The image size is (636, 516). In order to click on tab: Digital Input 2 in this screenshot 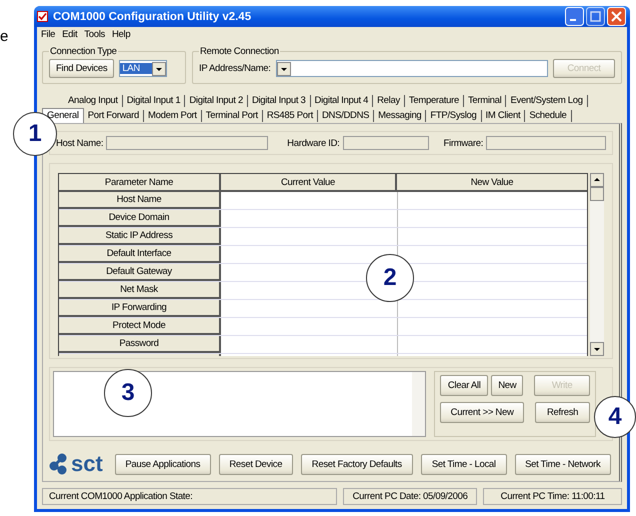, I will do `click(216, 100)`.